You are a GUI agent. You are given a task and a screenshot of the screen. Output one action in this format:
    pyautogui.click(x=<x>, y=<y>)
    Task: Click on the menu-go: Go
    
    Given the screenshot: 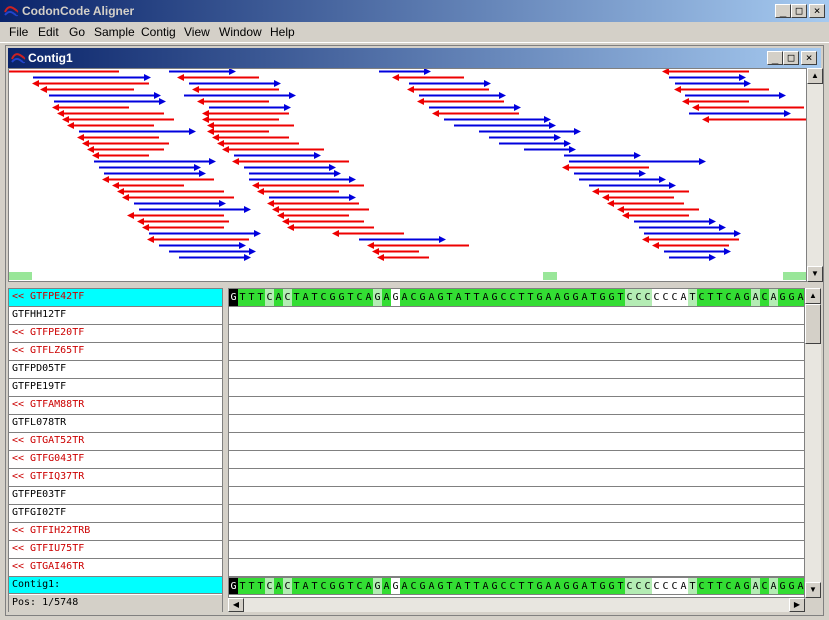 What is the action you would take?
    pyautogui.click(x=77, y=32)
    